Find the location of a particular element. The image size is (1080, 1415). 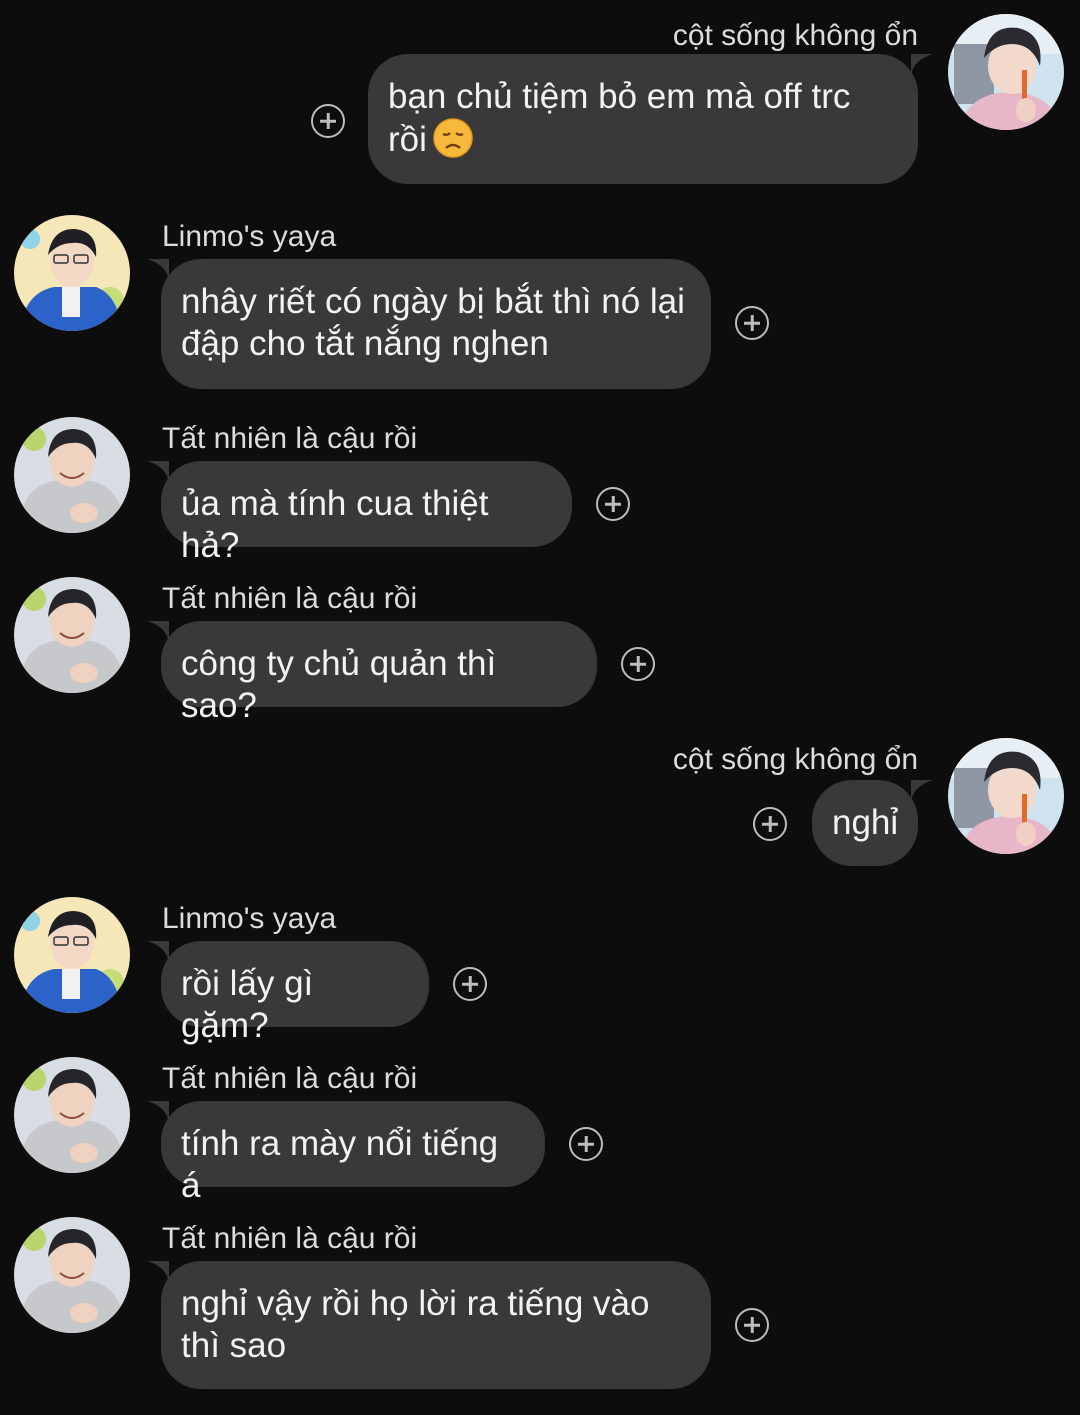

message-row: cột sống không ổn nghỉ is located at coordinates (540, 805).